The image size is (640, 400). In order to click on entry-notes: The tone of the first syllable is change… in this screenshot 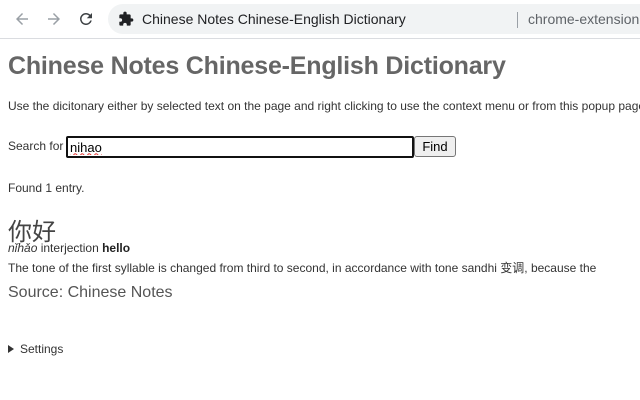, I will do `click(302, 268)`.